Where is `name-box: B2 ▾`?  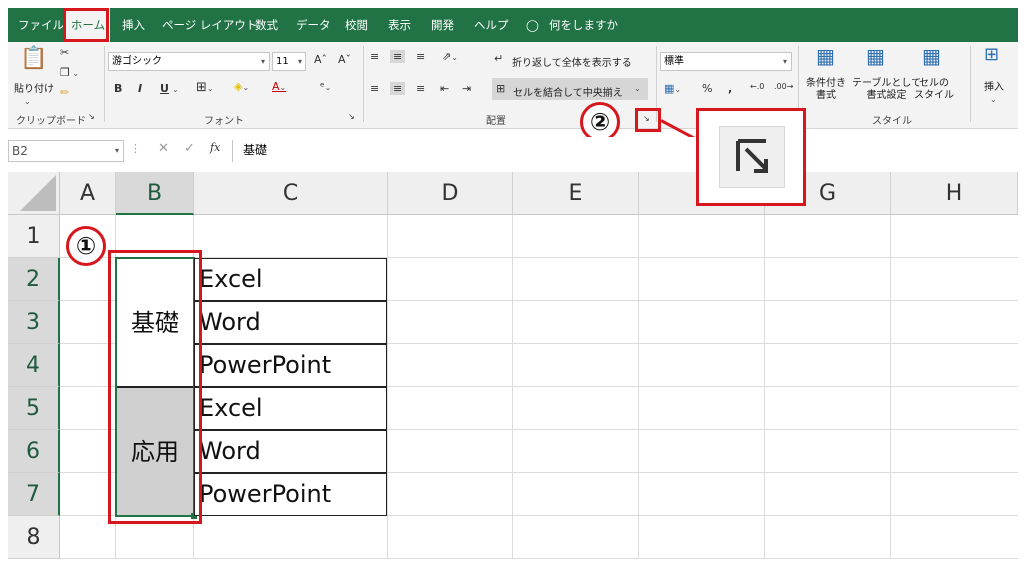
name-box: B2 ▾ is located at coordinates (66, 151).